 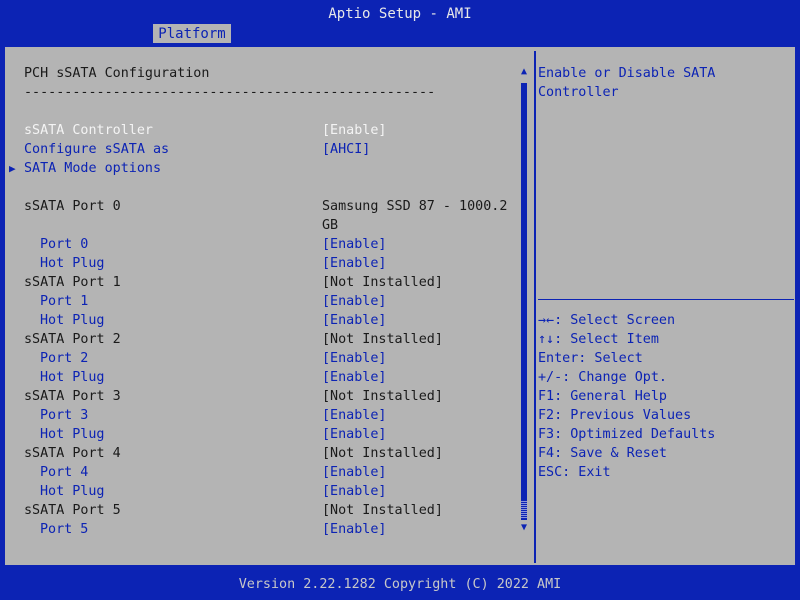 I want to click on port-label: sSATA Port 2, so click(x=72, y=339).